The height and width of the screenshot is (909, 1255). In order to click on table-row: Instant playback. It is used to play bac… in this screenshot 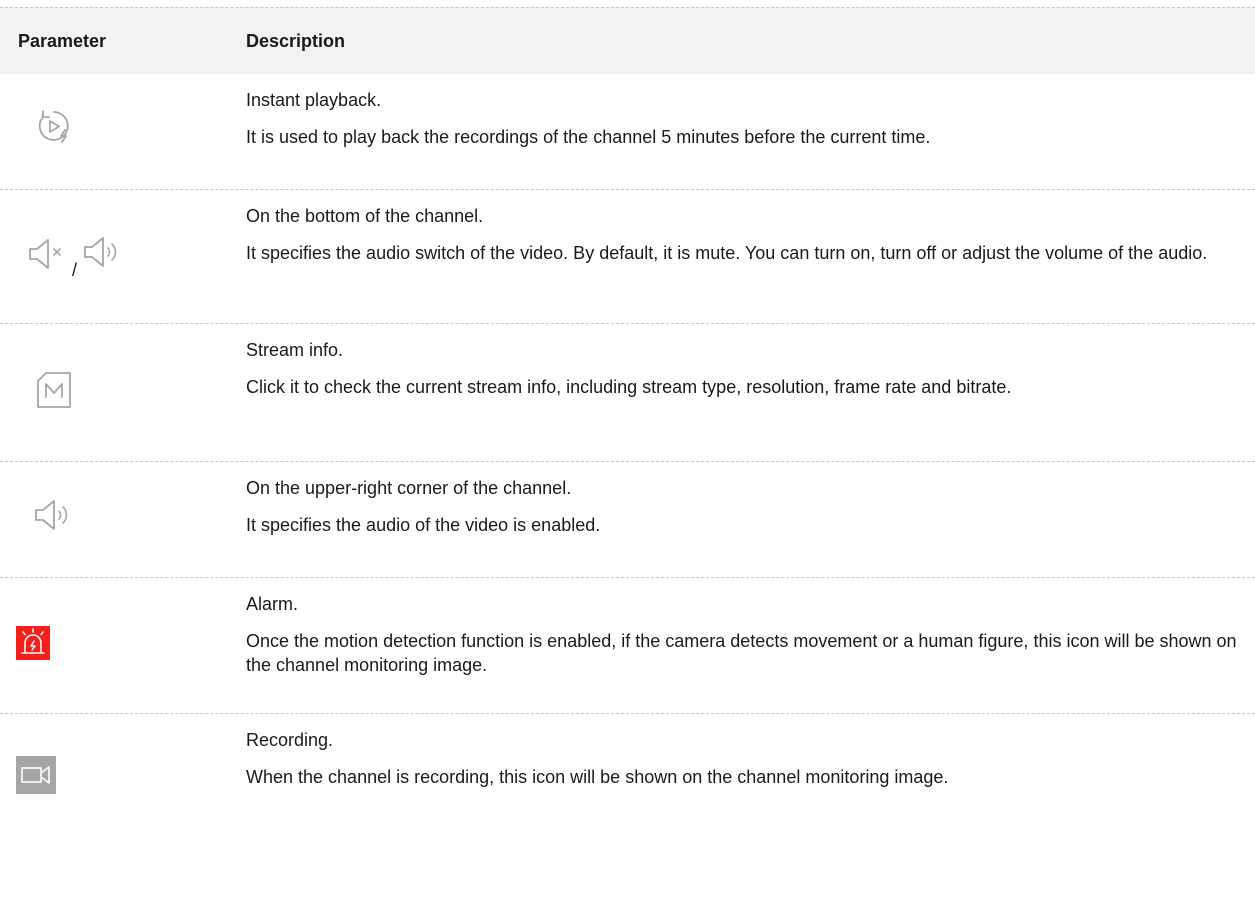, I will do `click(627, 132)`.